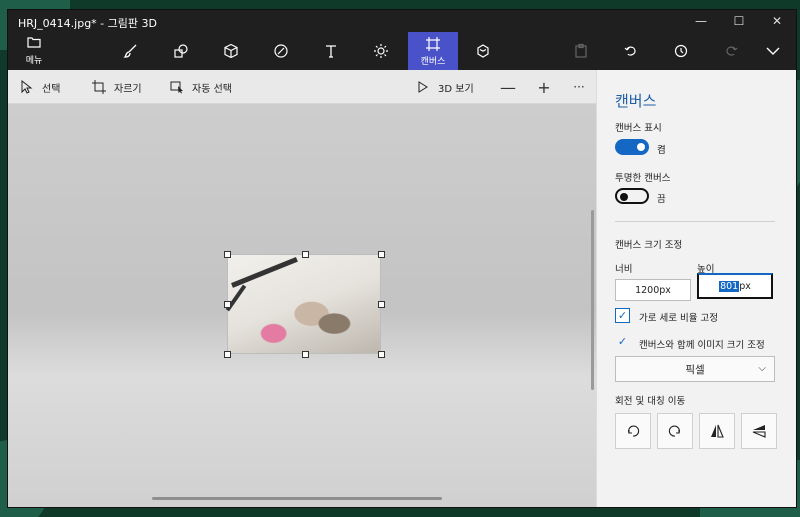  I want to click on chevron-down-icon: ⌵, so click(762, 368).